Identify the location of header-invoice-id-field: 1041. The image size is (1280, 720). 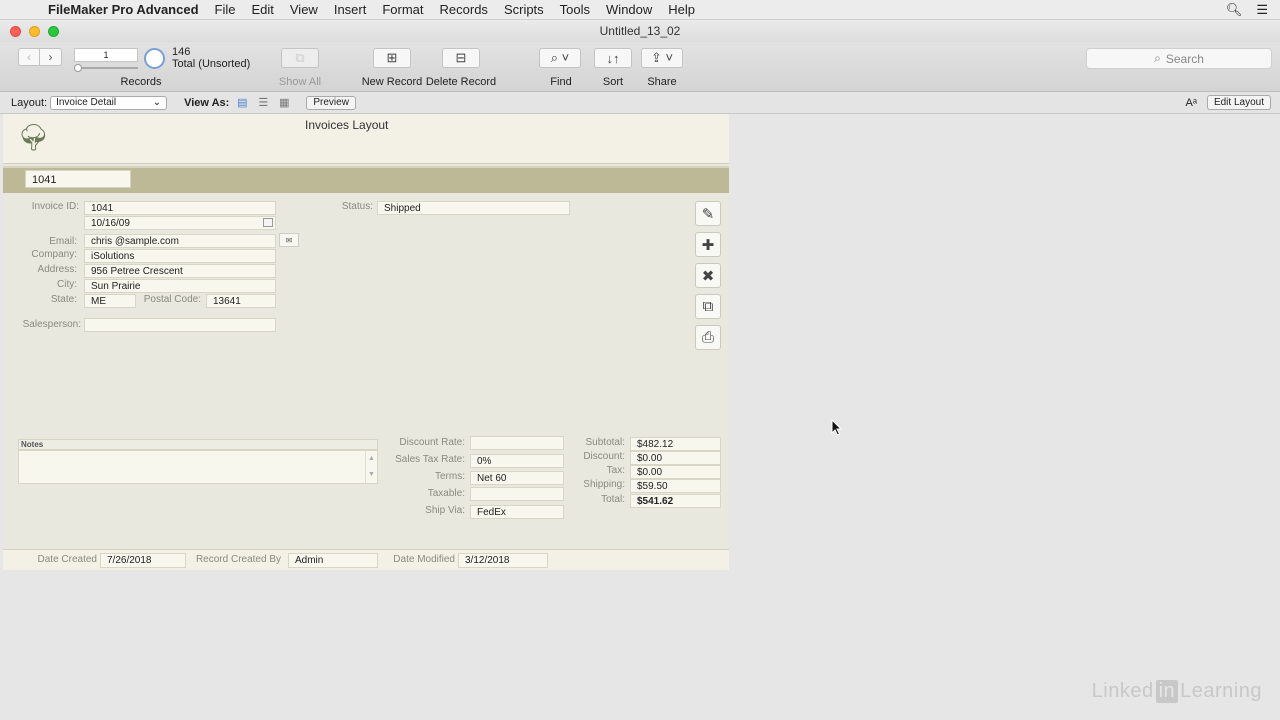
(78, 179).